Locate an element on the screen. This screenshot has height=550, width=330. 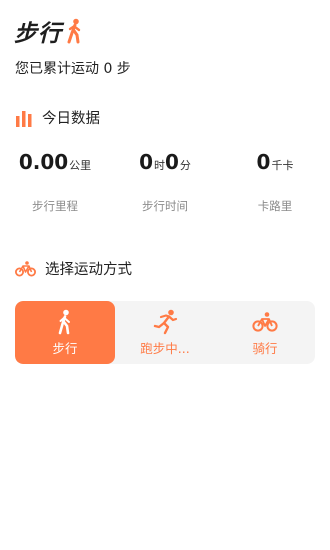
mode-cycle-button: 骑行 is located at coordinates (265, 332).